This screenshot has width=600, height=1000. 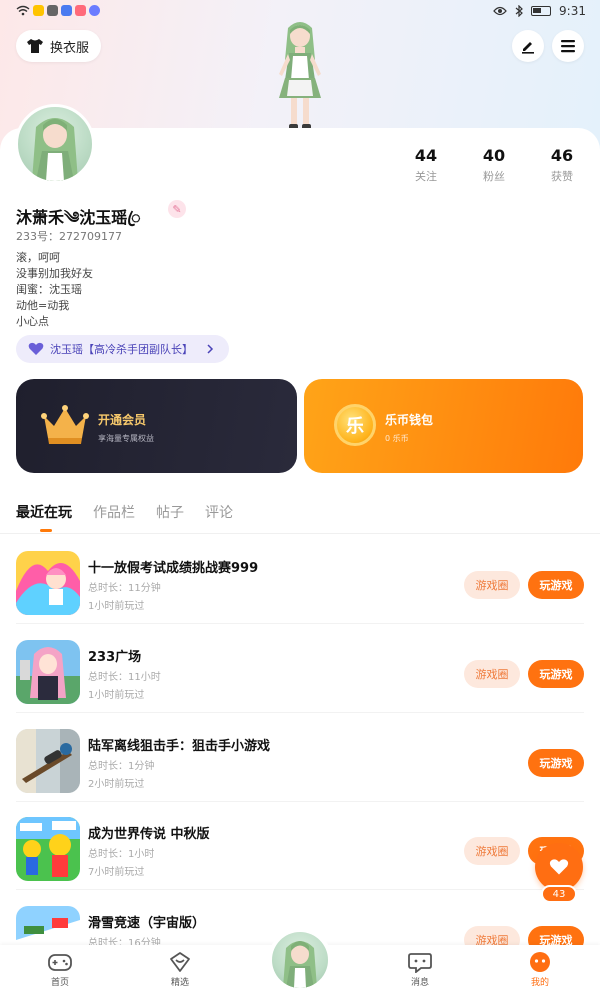 What do you see at coordinates (300, 846) in the screenshot?
I see `game-row: 成为世界传说 中秋版 总时长：1小时 7小时前玩过 游戏圈 玩游戏` at bounding box center [300, 846].